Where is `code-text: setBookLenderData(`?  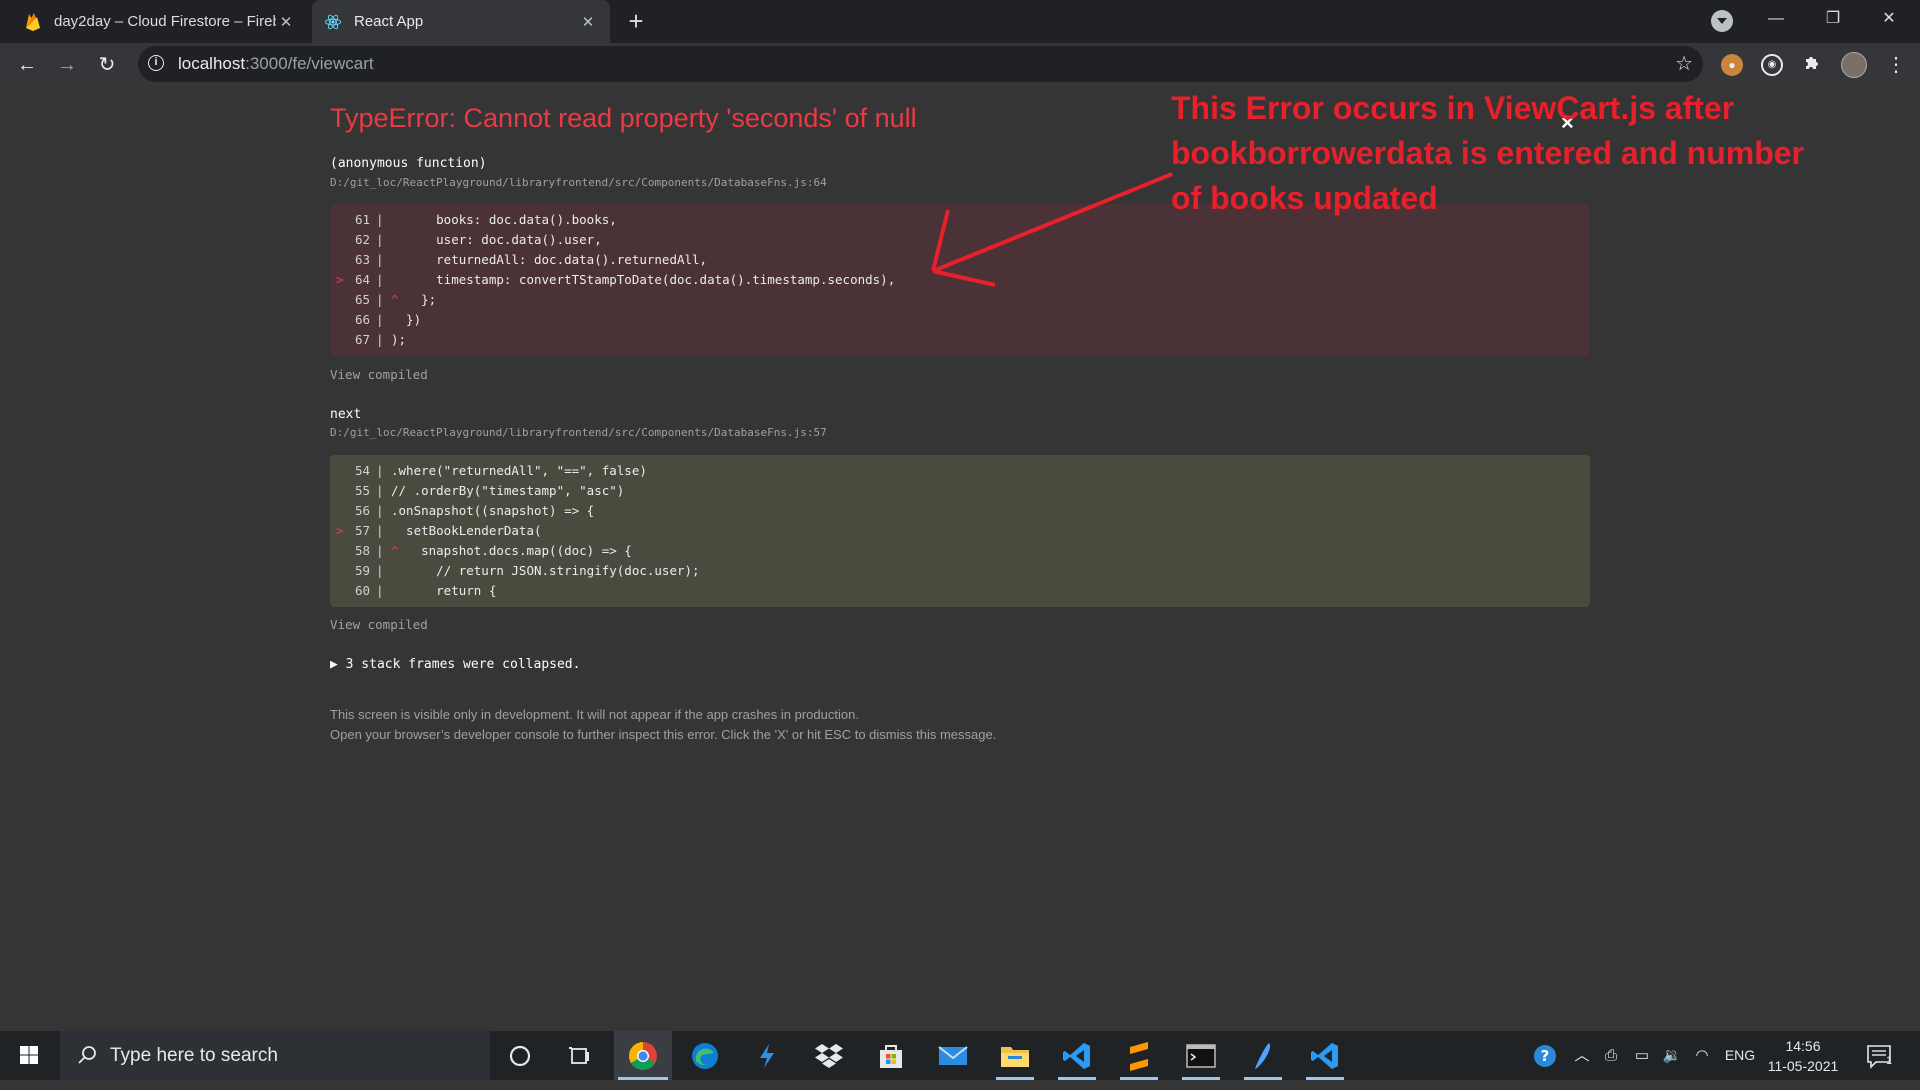
code-text: setBookLenderData( is located at coordinates (466, 530).